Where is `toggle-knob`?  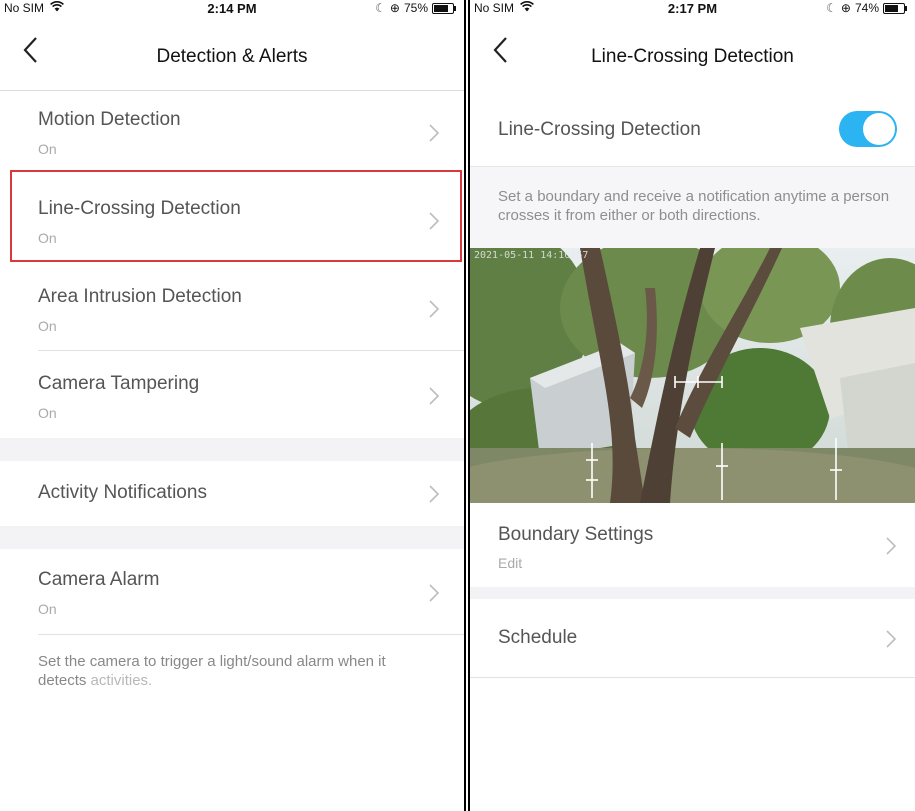
toggle-knob is located at coordinates (879, 129).